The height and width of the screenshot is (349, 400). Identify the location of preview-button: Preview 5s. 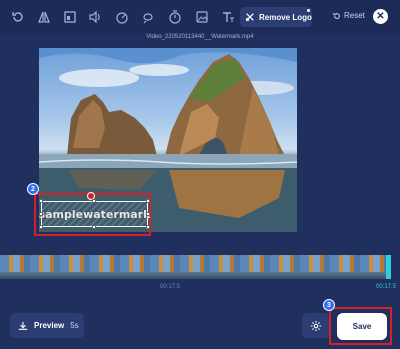
(47, 325).